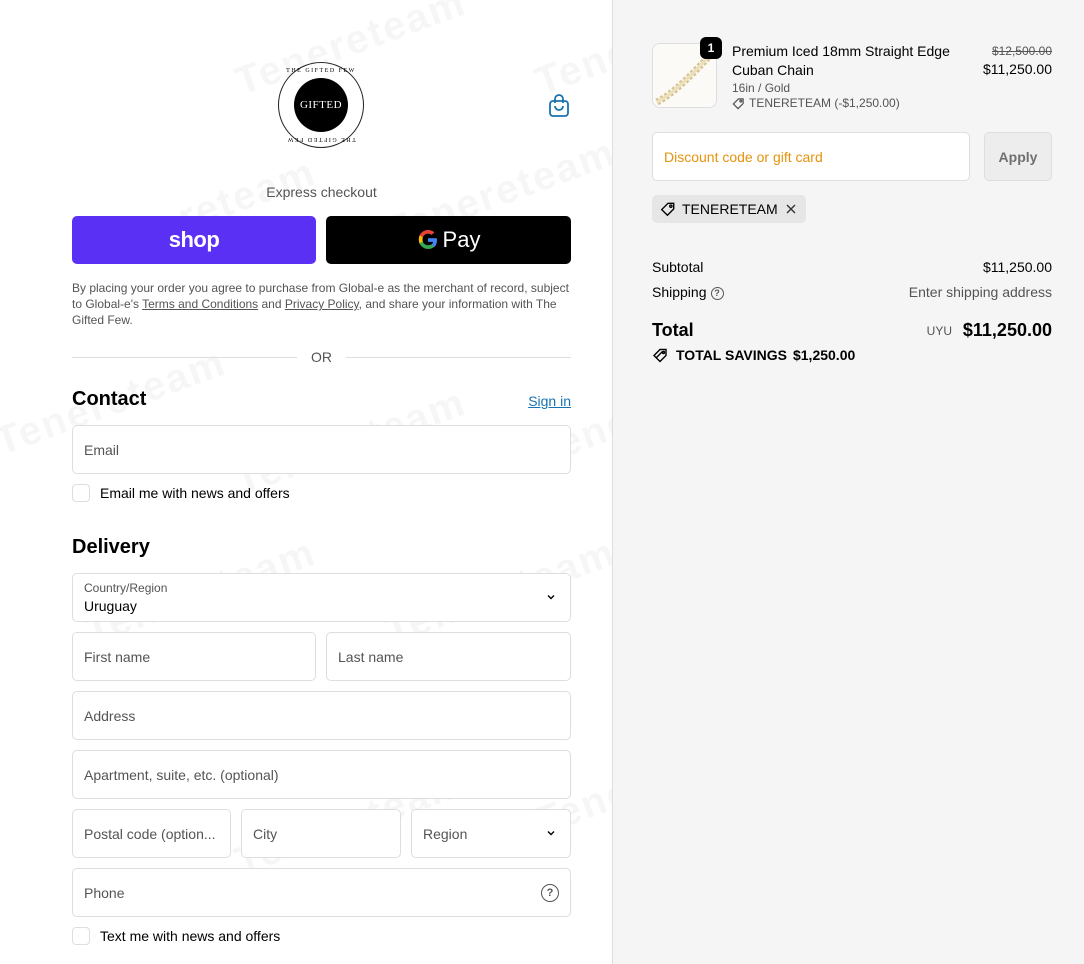 Image resolution: width=1084 pixels, height=964 pixels. I want to click on total-savings: TOTAL SAVINGS $1,250.00, so click(753, 355).